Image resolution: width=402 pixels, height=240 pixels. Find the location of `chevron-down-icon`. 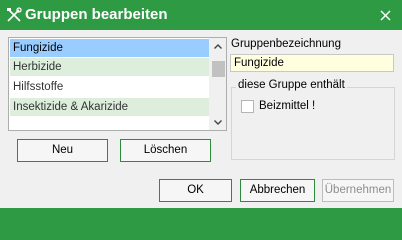

chevron-down-icon is located at coordinates (218, 122).